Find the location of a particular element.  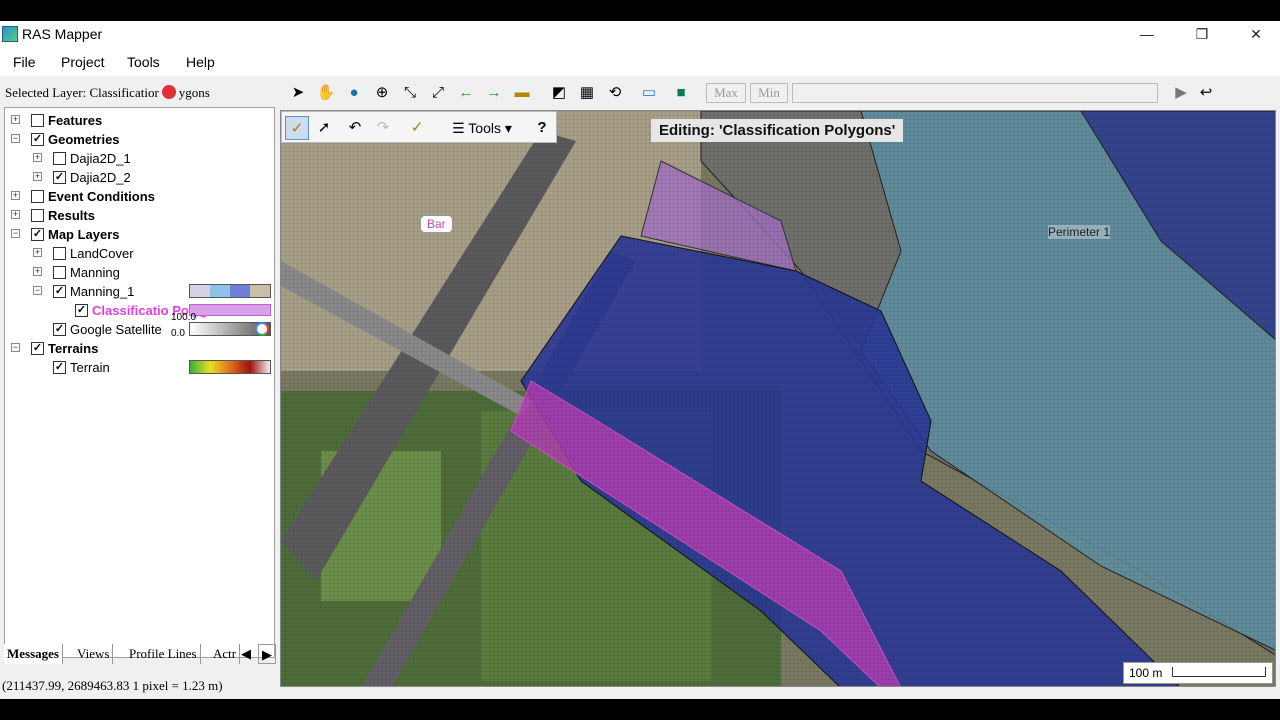

tree-event-conditions: Event Conditions is located at coordinates (101, 197).